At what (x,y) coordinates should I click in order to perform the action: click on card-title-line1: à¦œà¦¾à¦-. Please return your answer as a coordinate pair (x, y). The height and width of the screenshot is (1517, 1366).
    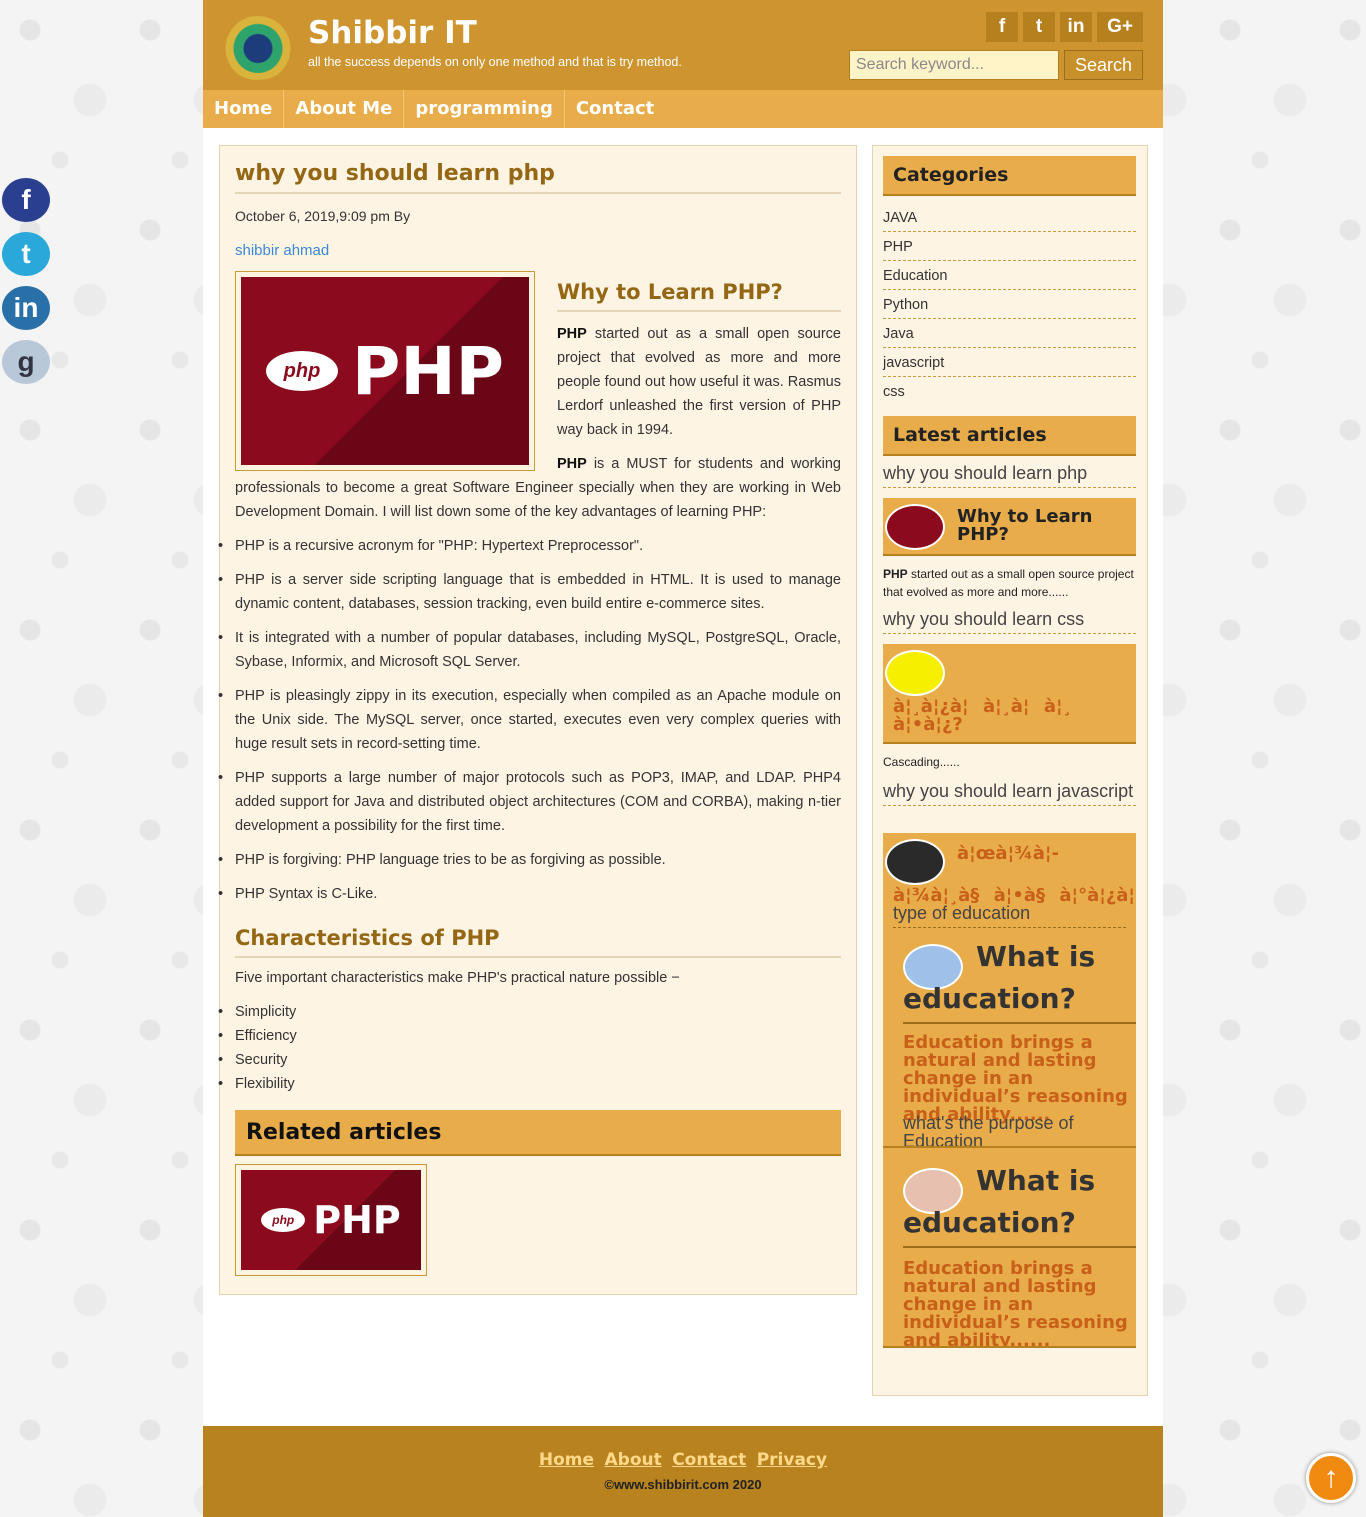
    Looking at the image, I should click on (1008, 853).